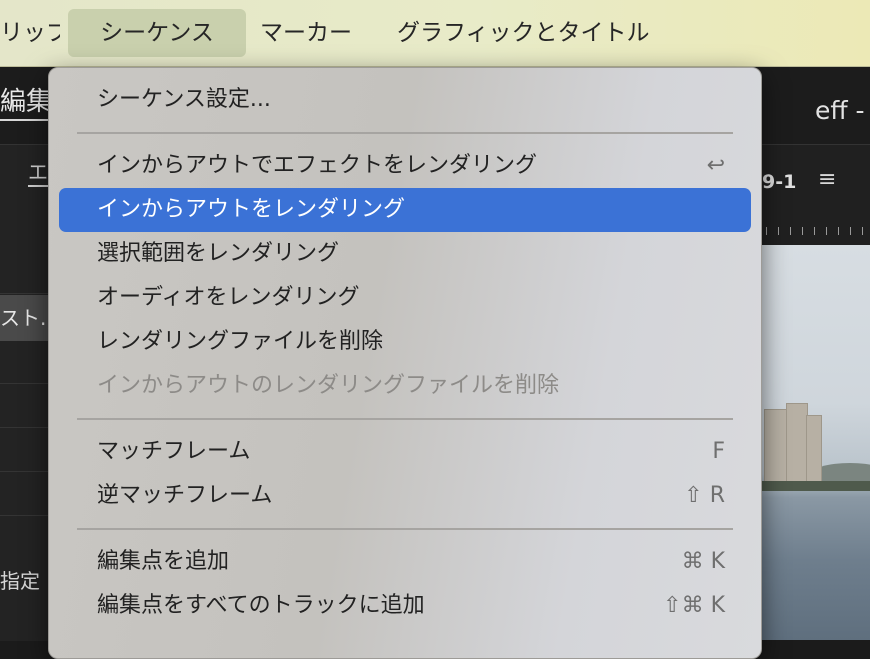 The height and width of the screenshot is (659, 870). I want to click on menu-item-label: 編集点をすべてのトラックに追加, so click(261, 605).